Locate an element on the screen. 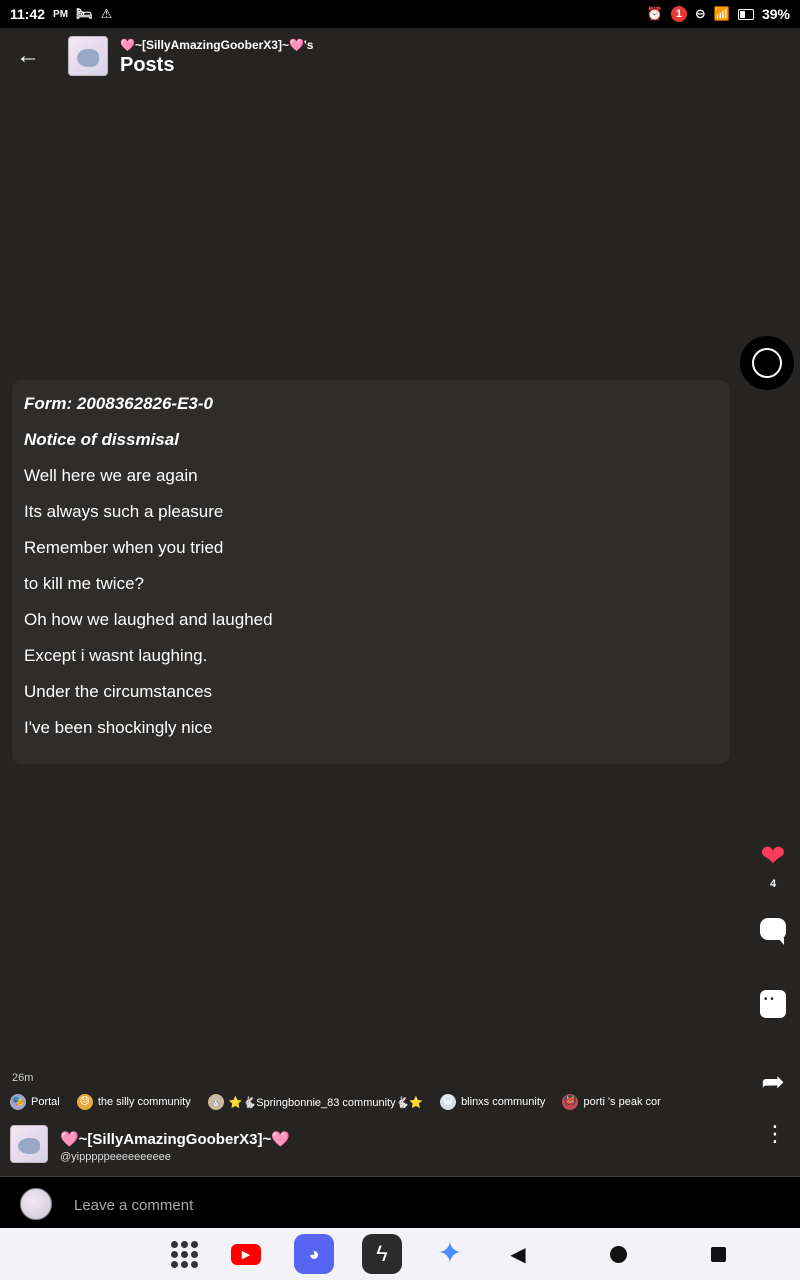 This screenshot has width=800, height=1280. community-icon: 🎭 is located at coordinates (18, 1102).